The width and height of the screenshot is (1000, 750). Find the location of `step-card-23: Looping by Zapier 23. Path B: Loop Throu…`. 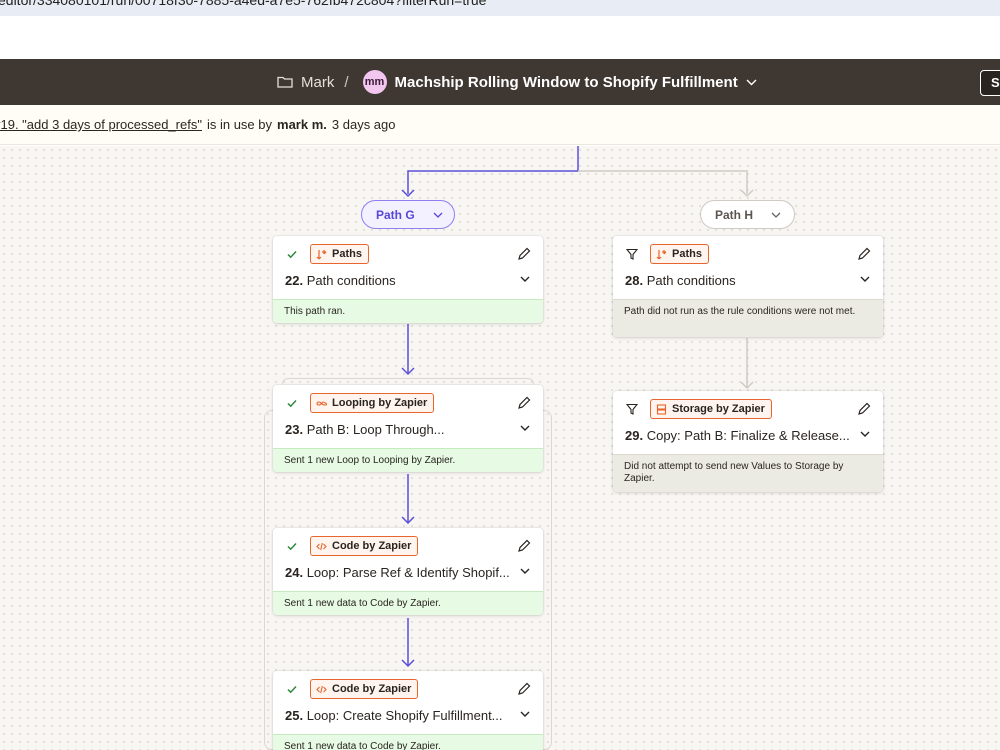

step-card-23: Looping by Zapier 23. Path B: Loop Throu… is located at coordinates (408, 428).